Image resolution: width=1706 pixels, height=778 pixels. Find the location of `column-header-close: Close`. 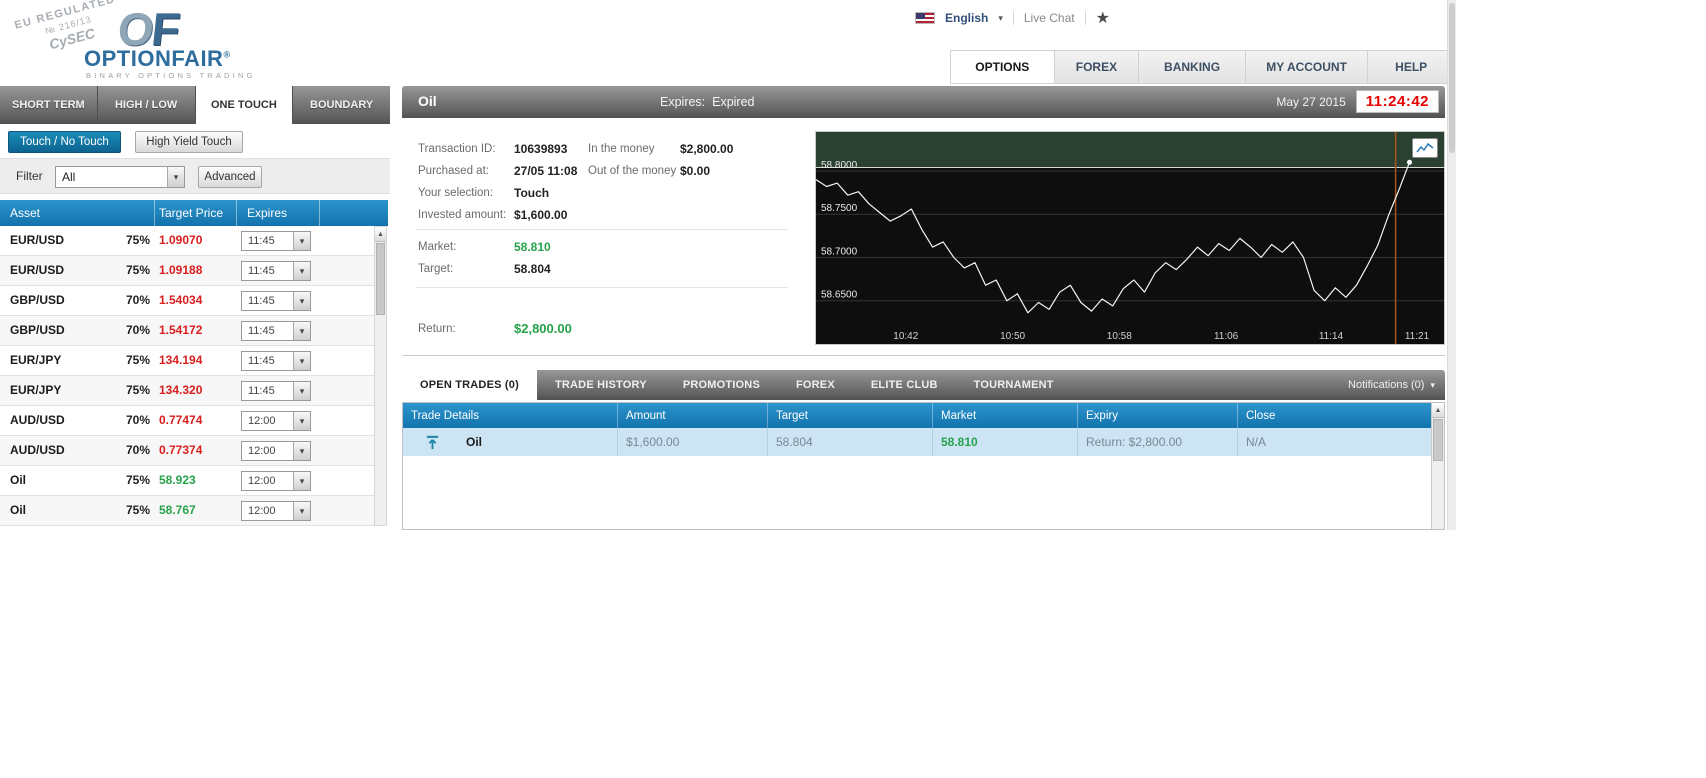

column-header-close: Close is located at coordinates (1261, 415).